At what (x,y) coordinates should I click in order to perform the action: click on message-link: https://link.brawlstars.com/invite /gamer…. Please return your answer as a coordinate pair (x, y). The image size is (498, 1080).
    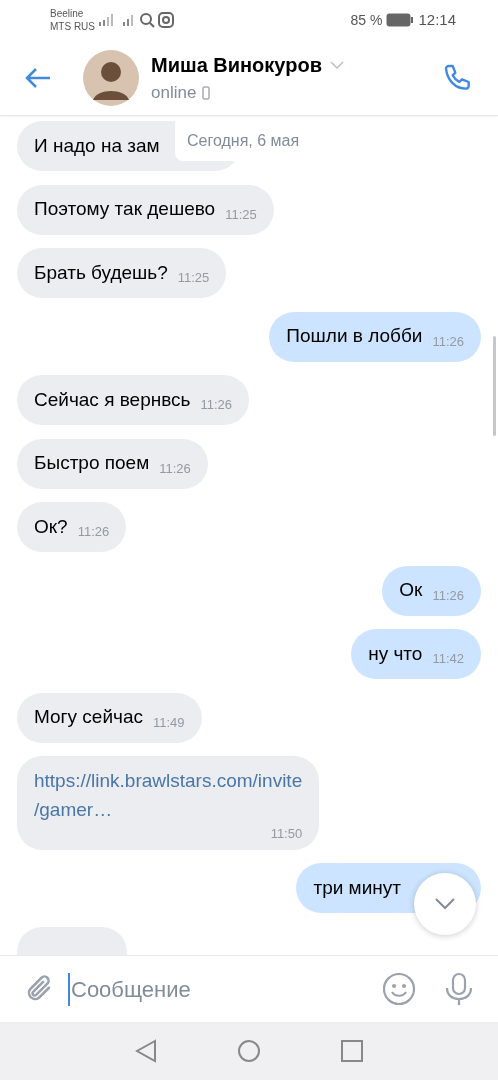
    Looking at the image, I should click on (168, 795).